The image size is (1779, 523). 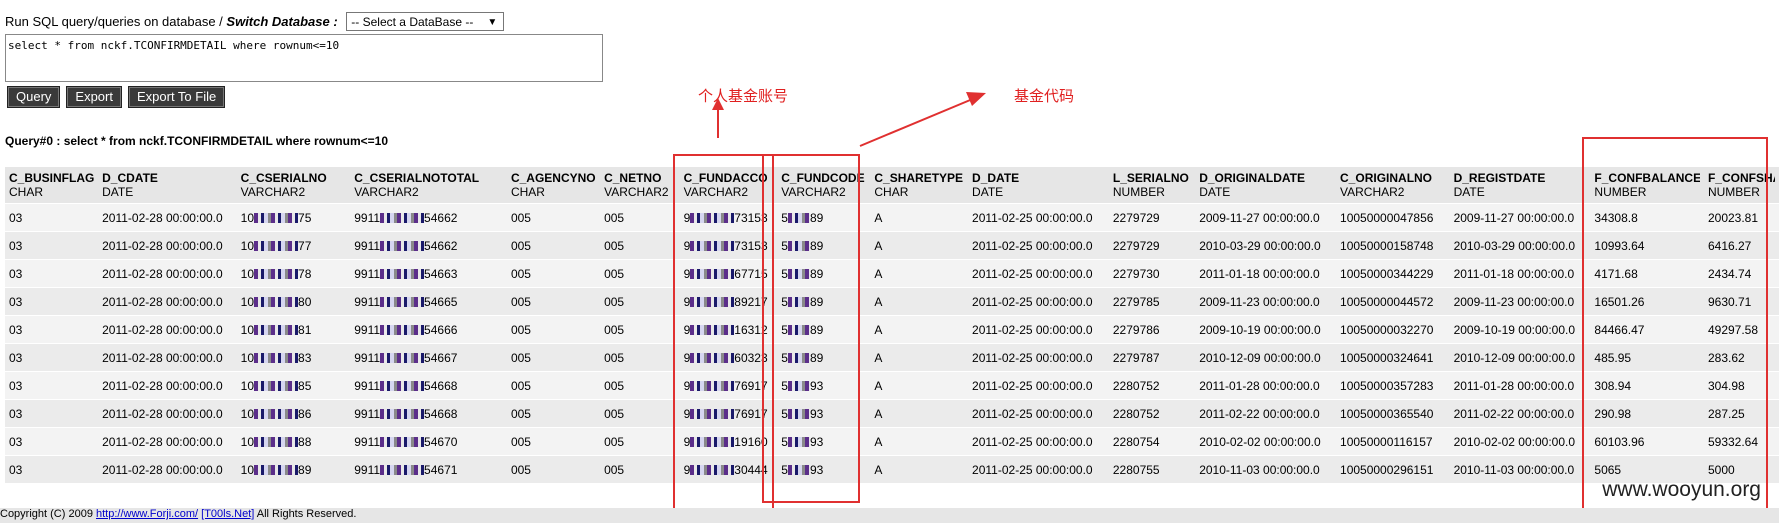 What do you see at coordinates (147, 514) in the screenshot?
I see `footer-link-forji: http://www.Forji.com/` at bounding box center [147, 514].